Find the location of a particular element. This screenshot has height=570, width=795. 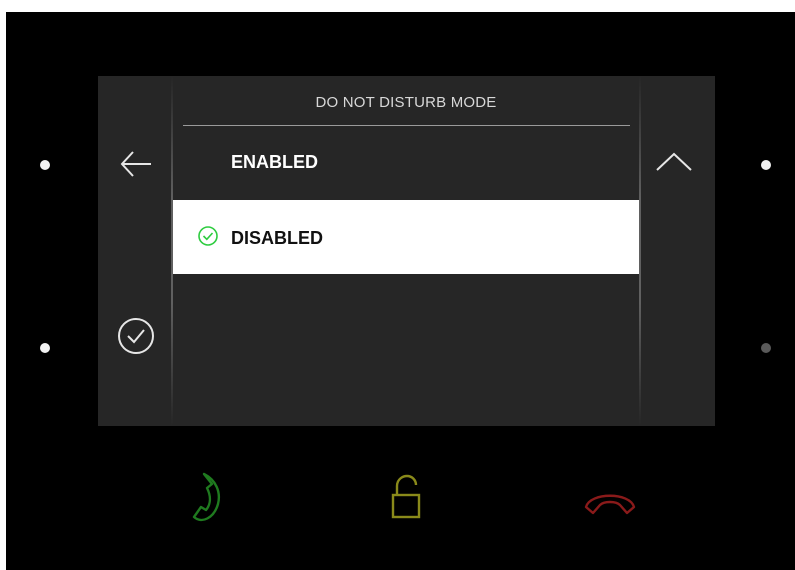

chevron-up-icon is located at coordinates (674, 161).